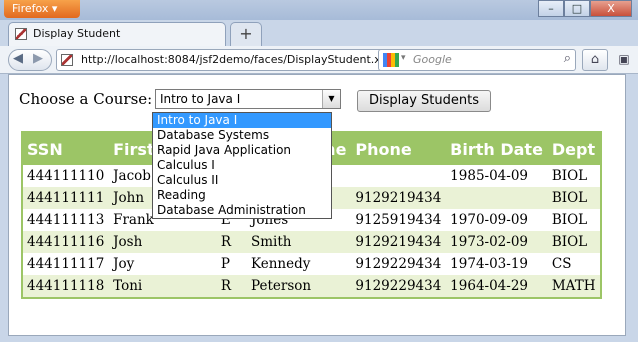  I want to click on home-button: ⌂, so click(595, 60).